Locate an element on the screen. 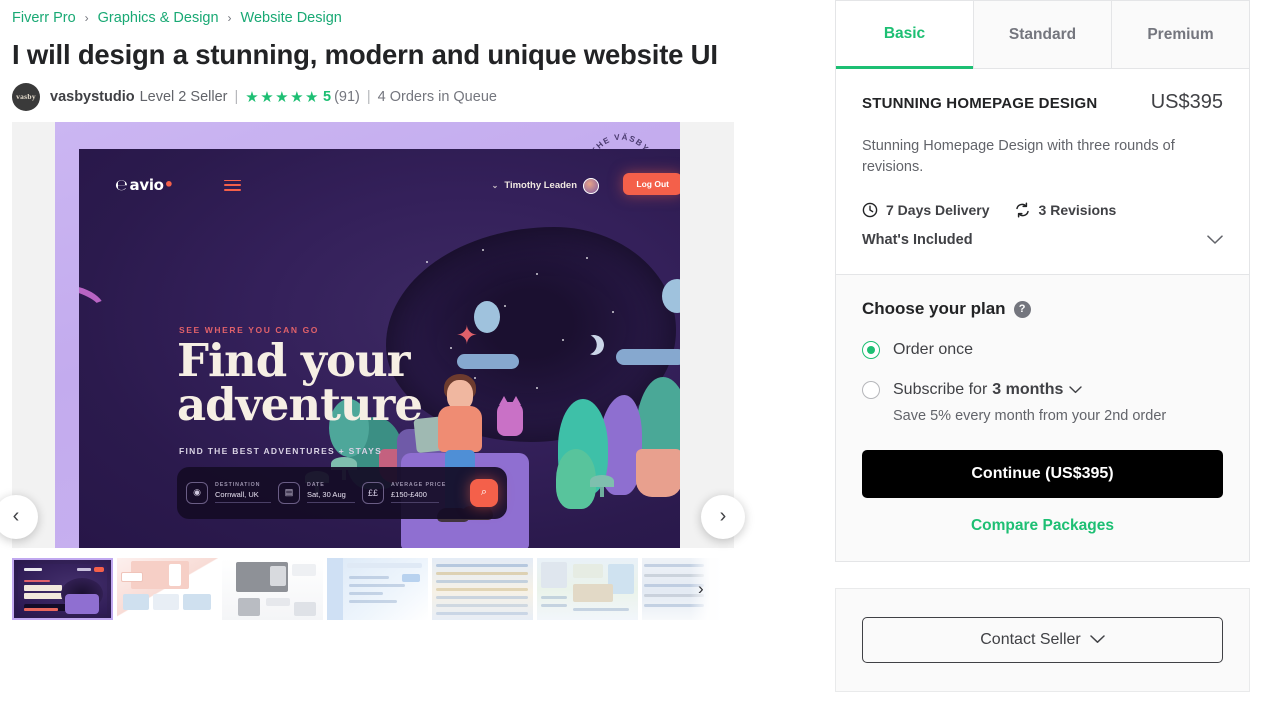  mockup-headline: Find your adventure is located at coordinates (300, 382).